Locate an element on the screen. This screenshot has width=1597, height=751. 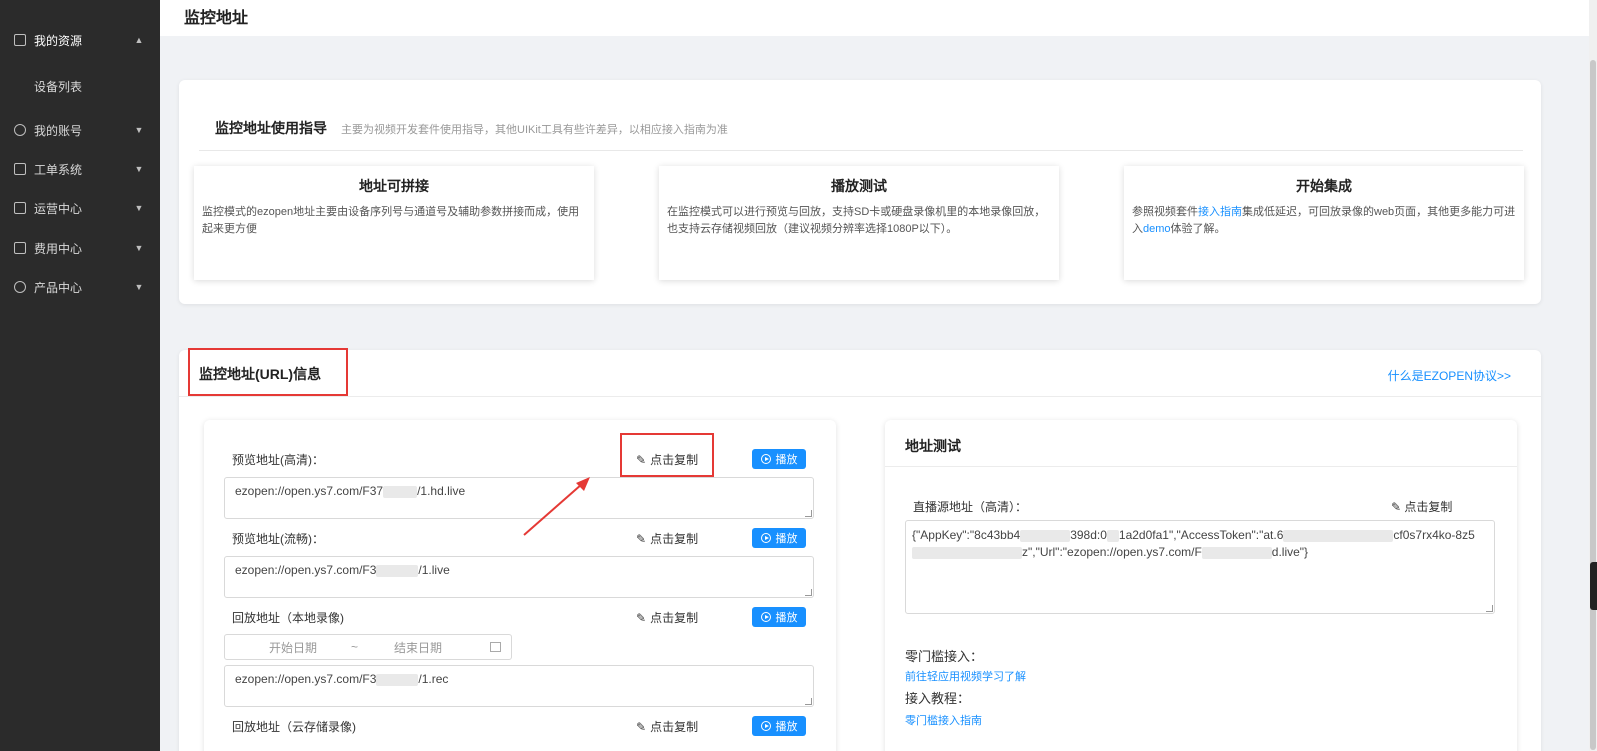
light-app-video-link: 前往轻应用视频学习了解 is located at coordinates (965, 676).